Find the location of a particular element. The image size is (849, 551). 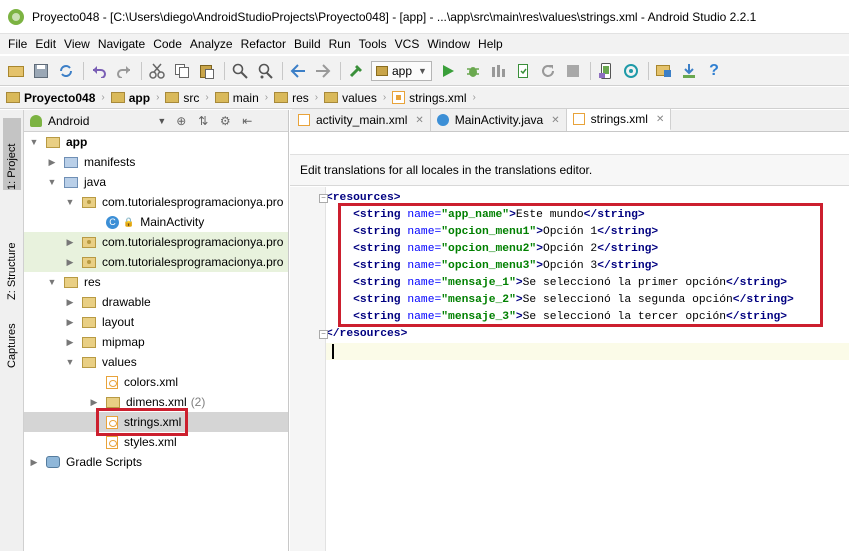

run-config-select: app ▼ is located at coordinates (401, 70).